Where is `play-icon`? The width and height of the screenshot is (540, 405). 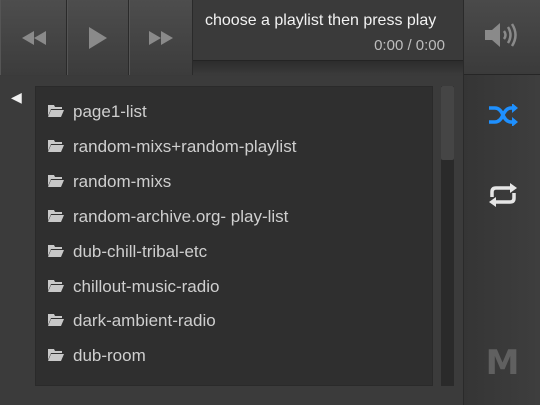
play-icon is located at coordinates (98, 37).